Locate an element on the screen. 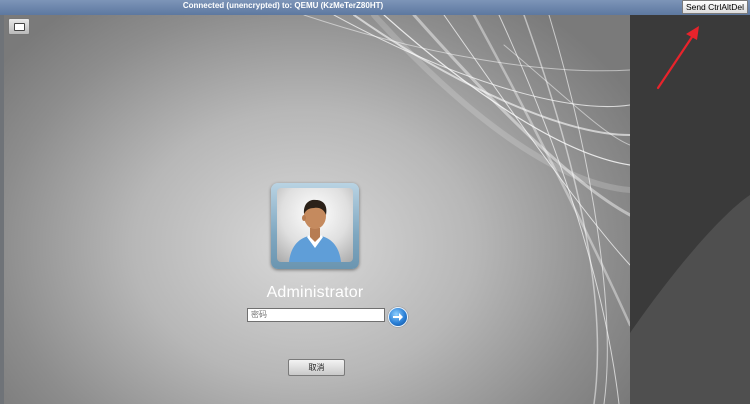 The width and height of the screenshot is (750, 404). password-input is located at coordinates (316, 315).